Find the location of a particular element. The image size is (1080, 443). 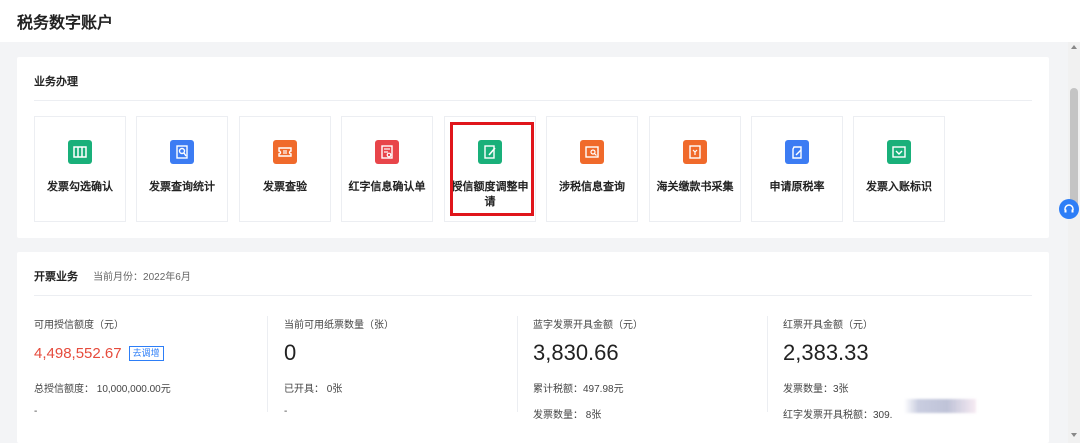

customer-service-button is located at coordinates (1069, 209).